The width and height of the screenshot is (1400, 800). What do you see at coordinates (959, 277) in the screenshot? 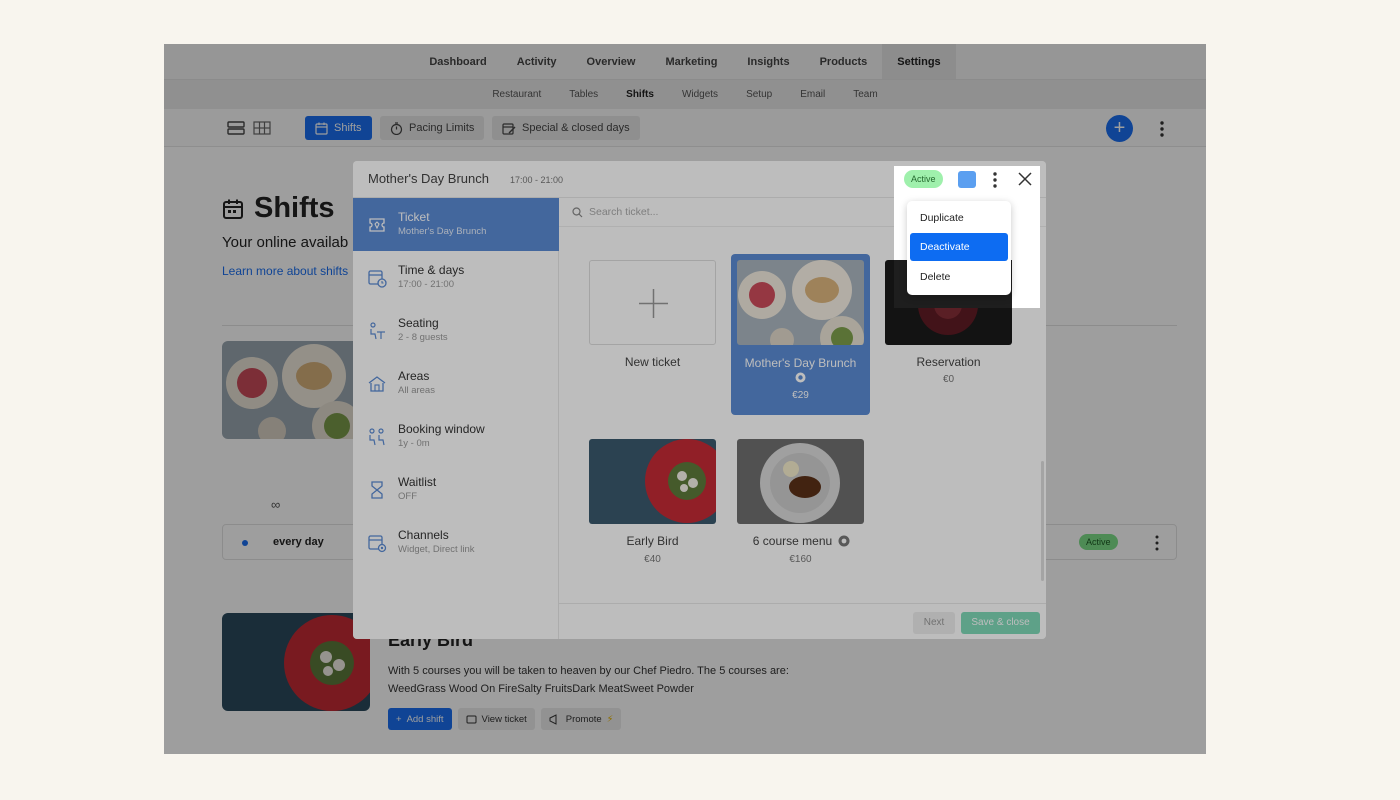
I see `menu-delete: Delete` at bounding box center [959, 277].